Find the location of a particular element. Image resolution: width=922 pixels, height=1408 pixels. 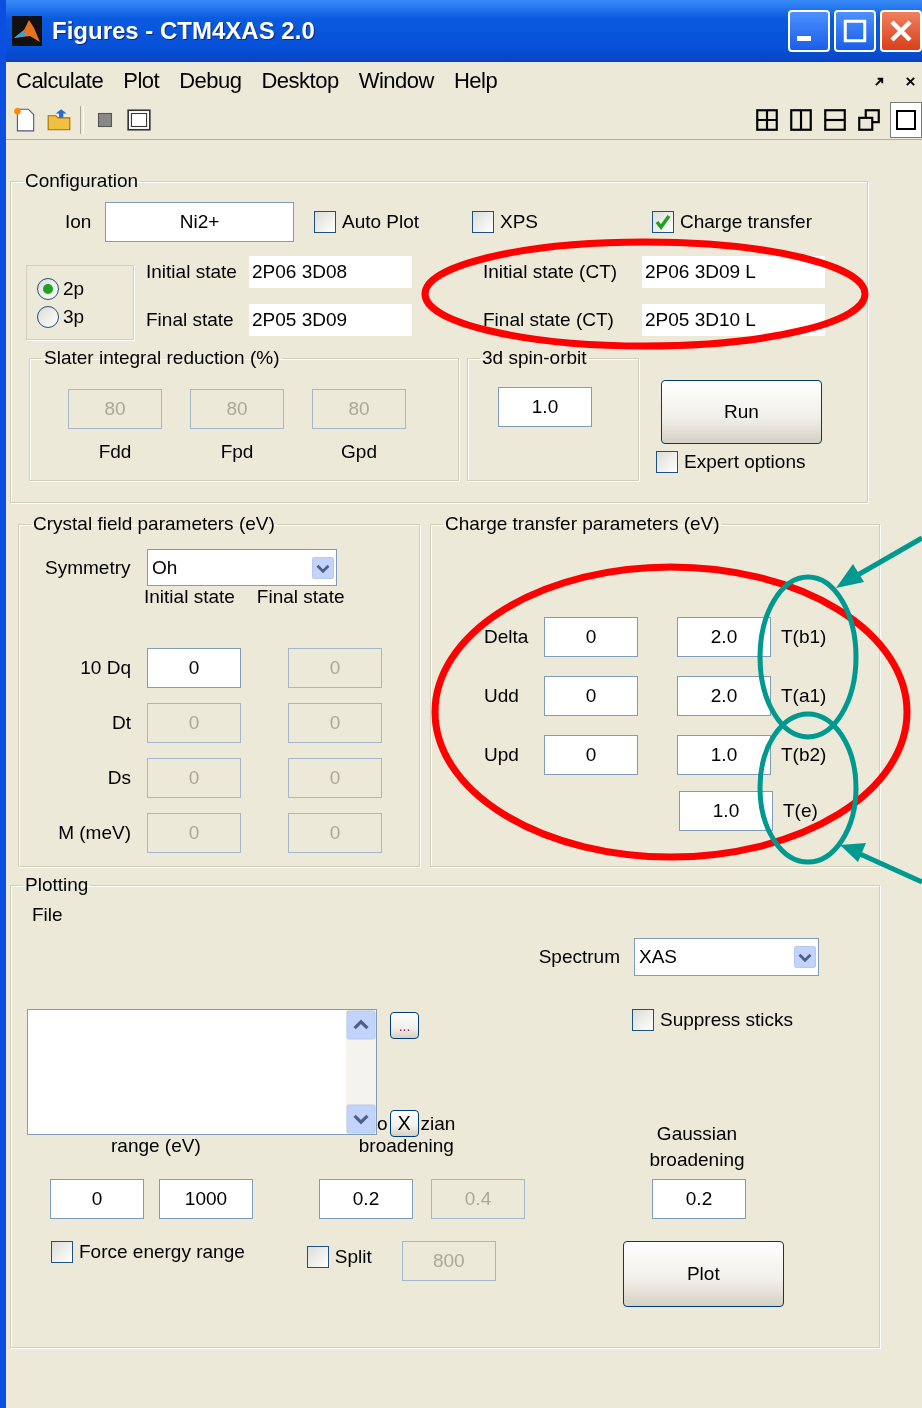

logo-icon is located at coordinates (27, 31).